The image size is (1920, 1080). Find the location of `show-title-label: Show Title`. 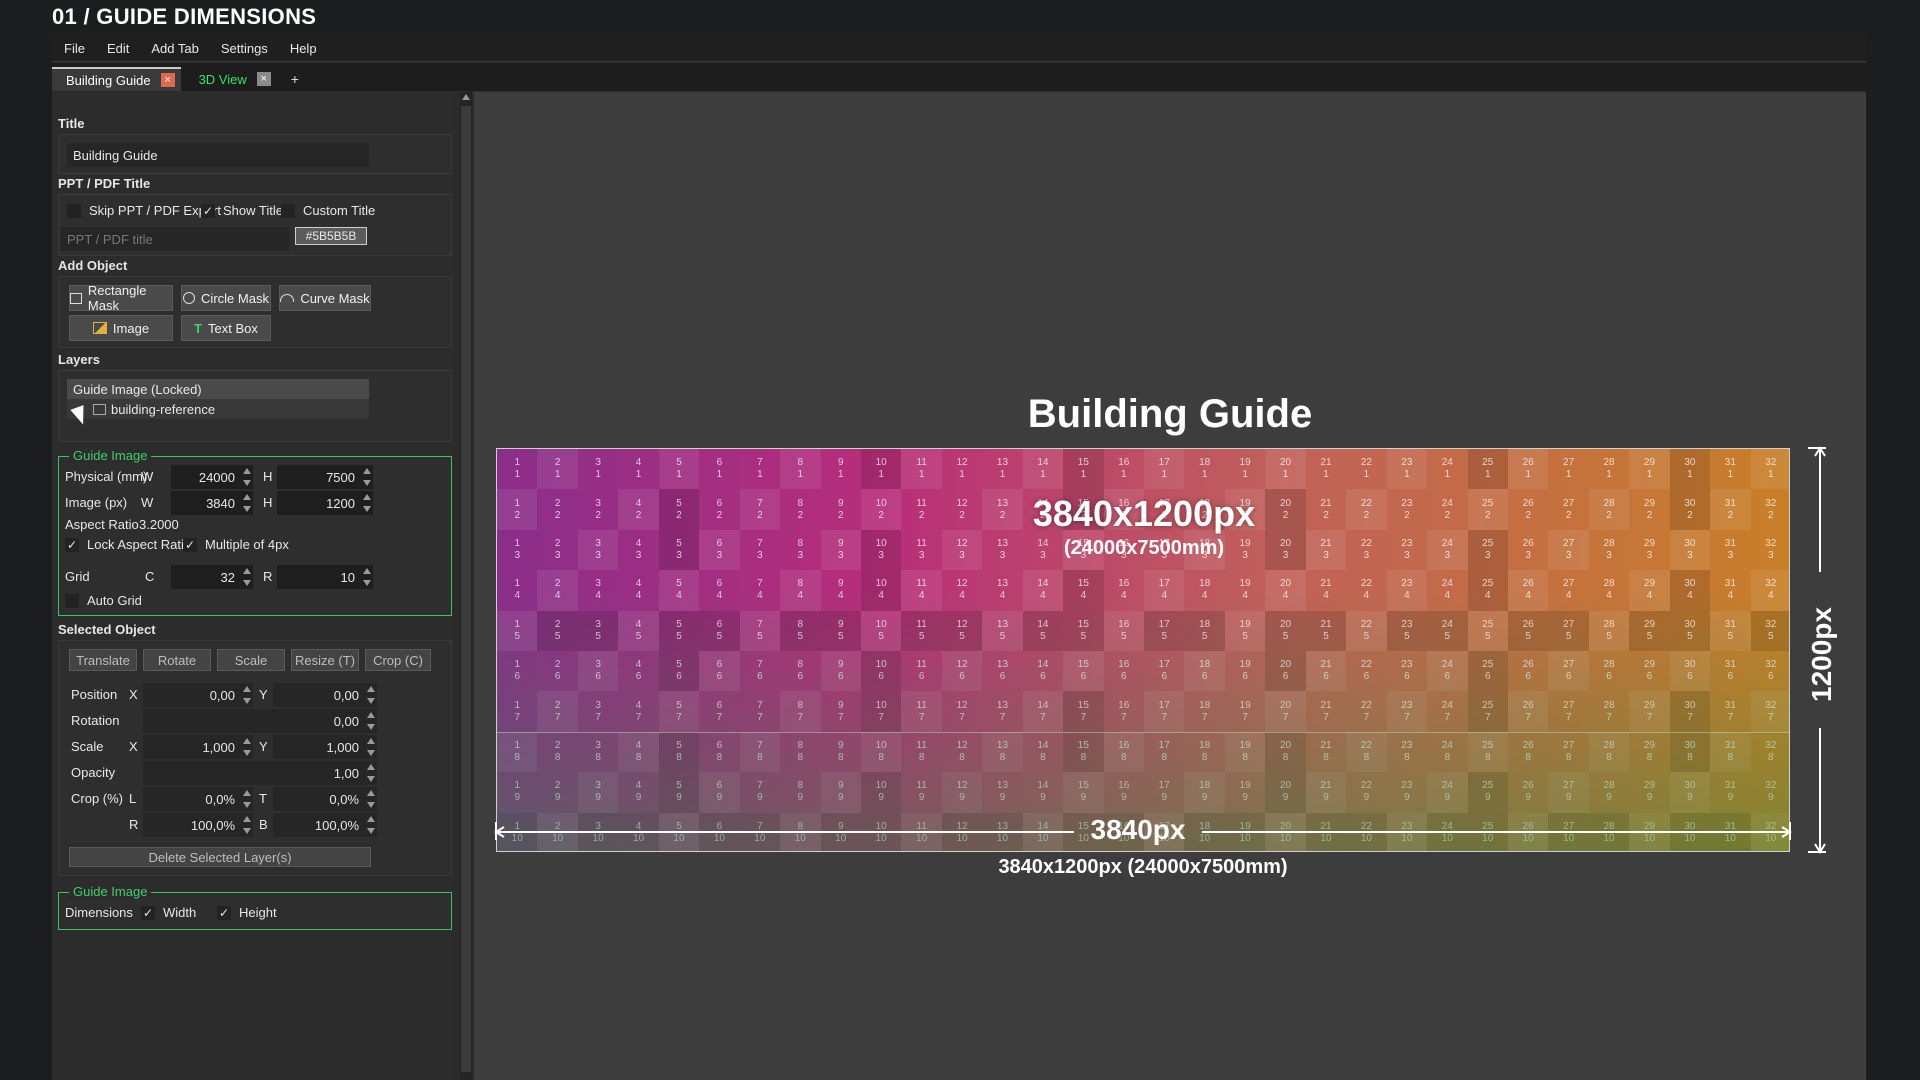

show-title-label: Show Title is located at coordinates (253, 210).